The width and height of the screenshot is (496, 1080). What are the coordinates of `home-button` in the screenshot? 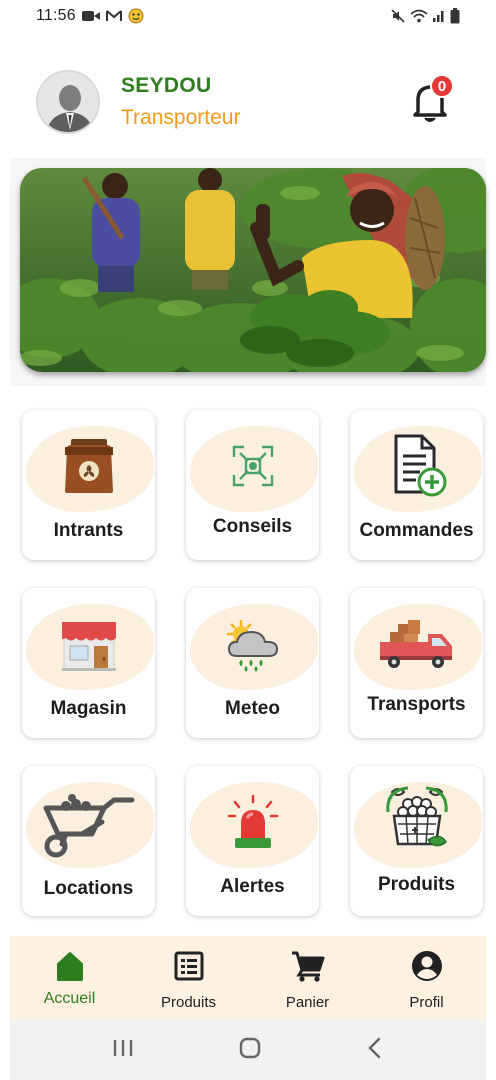 It's located at (250, 1050).